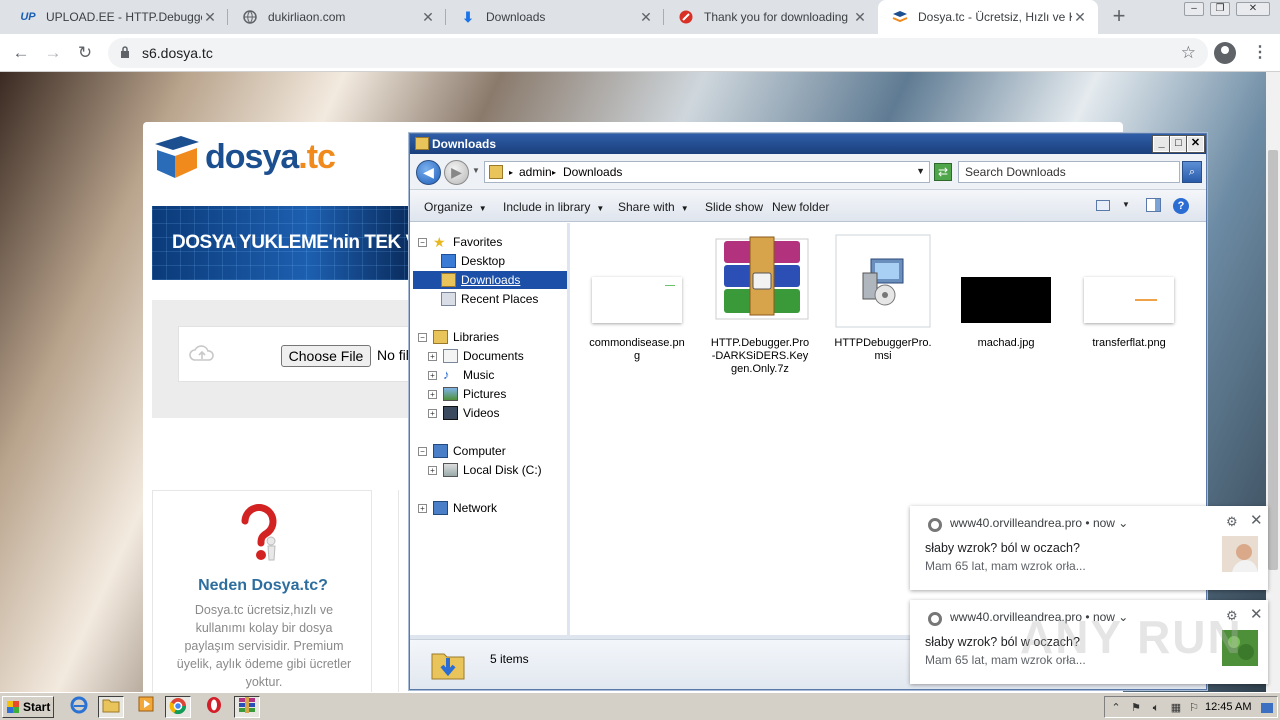 The image size is (1280, 720). What do you see at coordinates (476, 170) in the screenshot?
I see `recent-pages-dropdown-icon: ▼` at bounding box center [476, 170].